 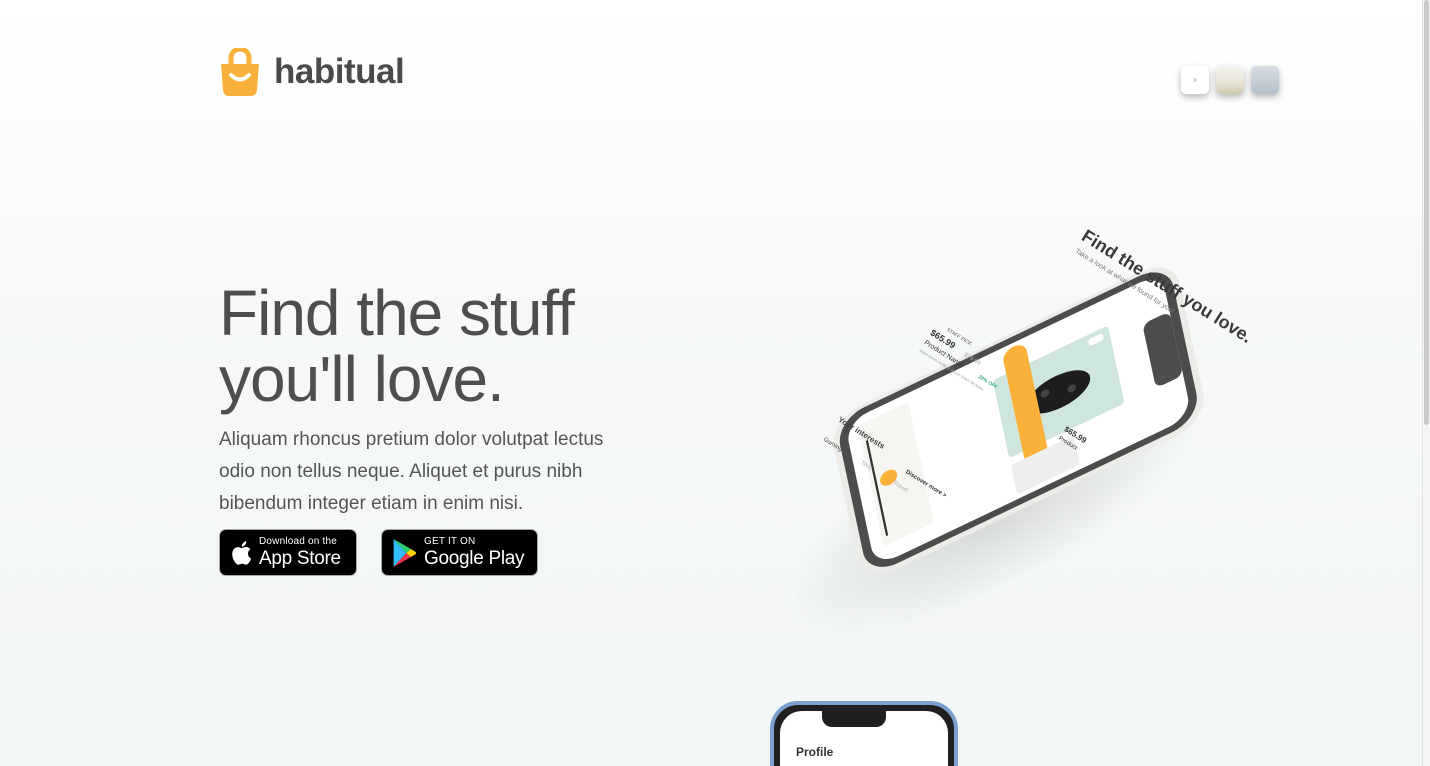 What do you see at coordinates (298, 541) in the screenshot?
I see `app-store-small-label: Download on the` at bounding box center [298, 541].